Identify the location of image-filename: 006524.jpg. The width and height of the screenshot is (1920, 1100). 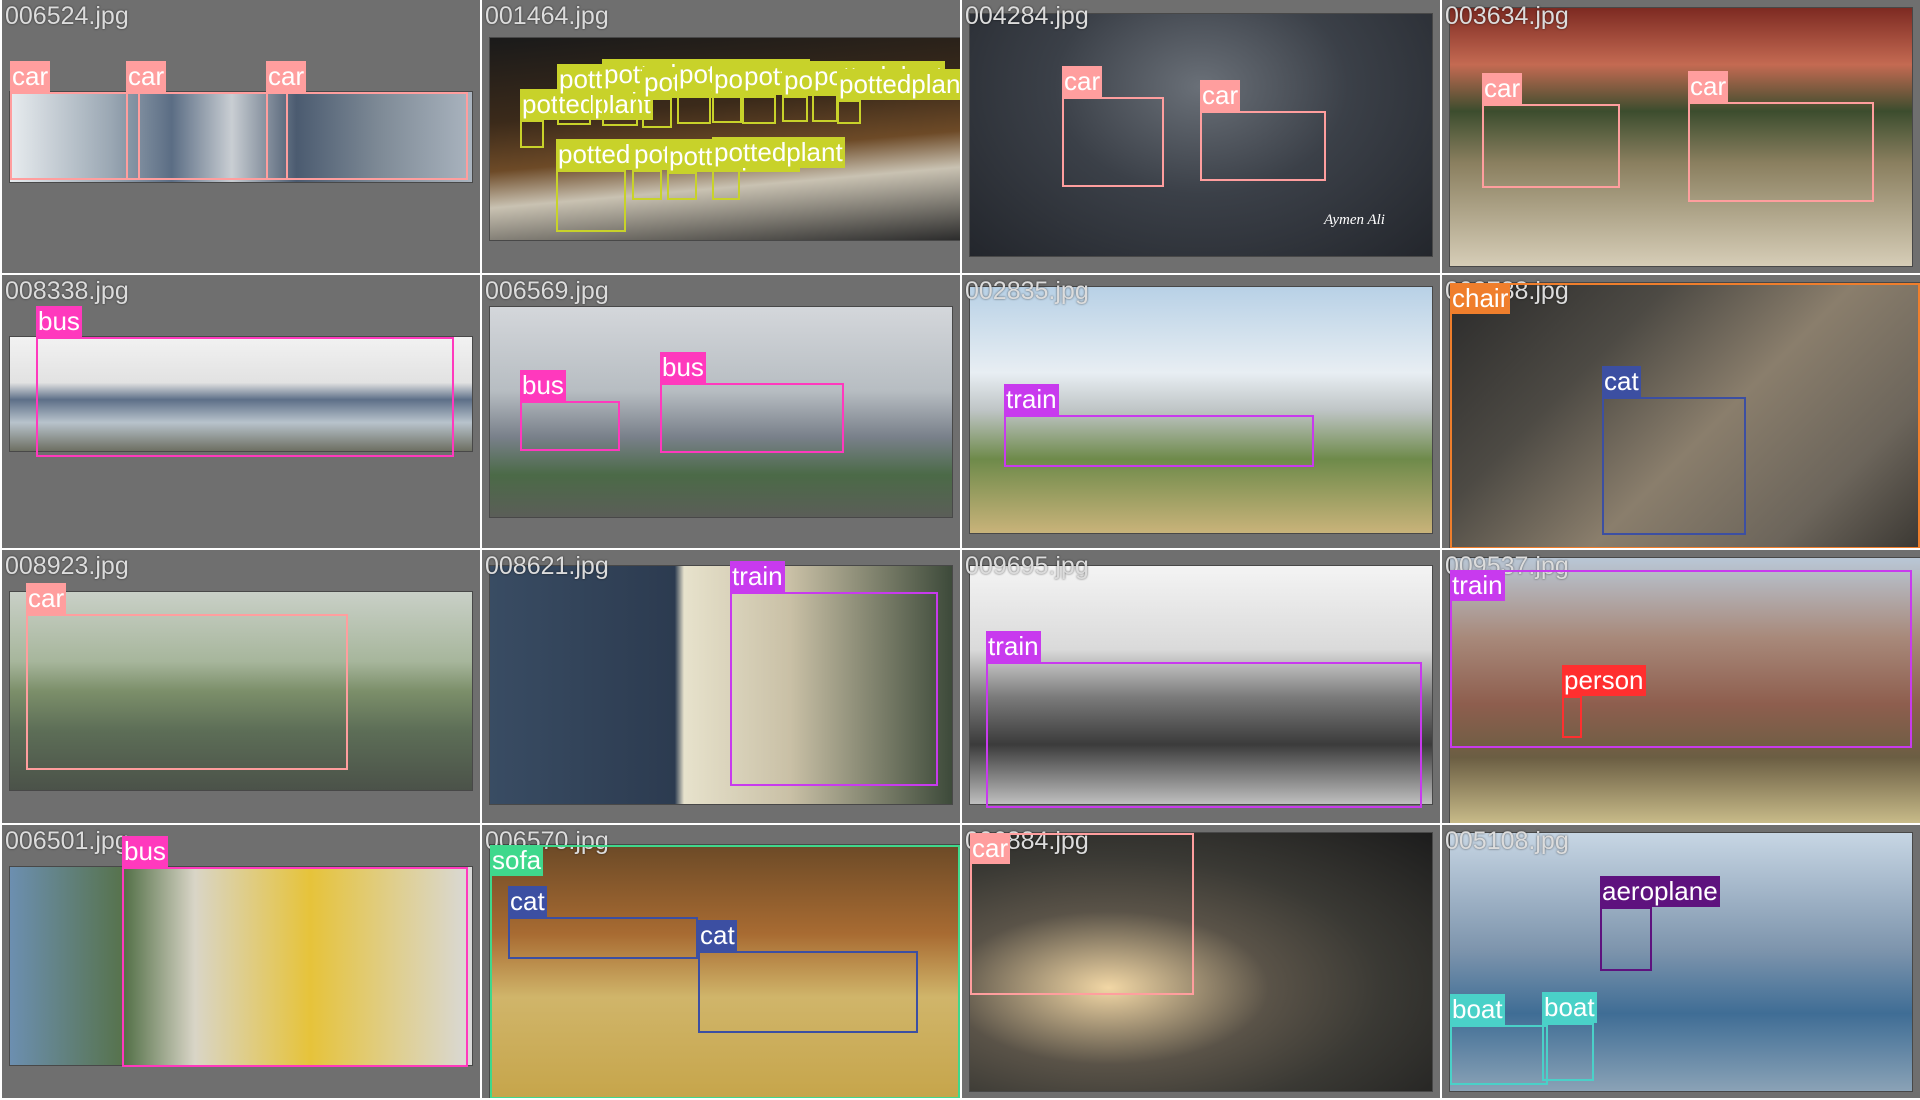
(67, 16).